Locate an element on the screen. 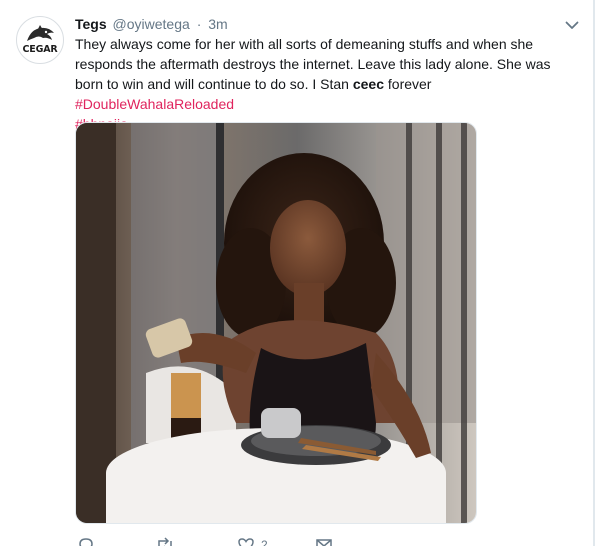  retweet-button is located at coordinates (165, 541).